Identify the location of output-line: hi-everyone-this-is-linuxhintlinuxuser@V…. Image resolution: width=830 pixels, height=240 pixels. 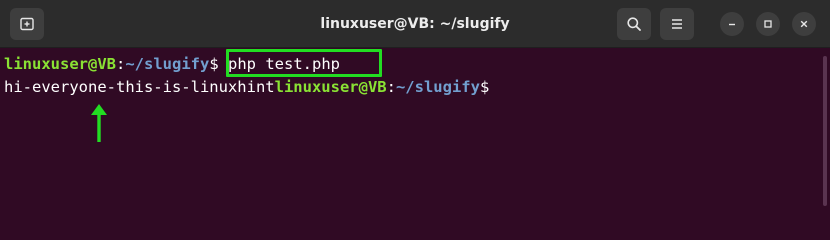
(246, 87).